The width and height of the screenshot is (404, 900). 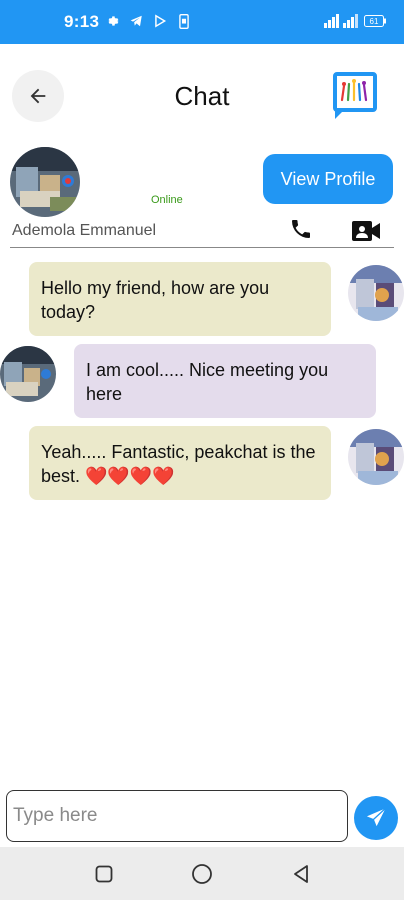 I want to click on square-icon, so click(x=104, y=874).